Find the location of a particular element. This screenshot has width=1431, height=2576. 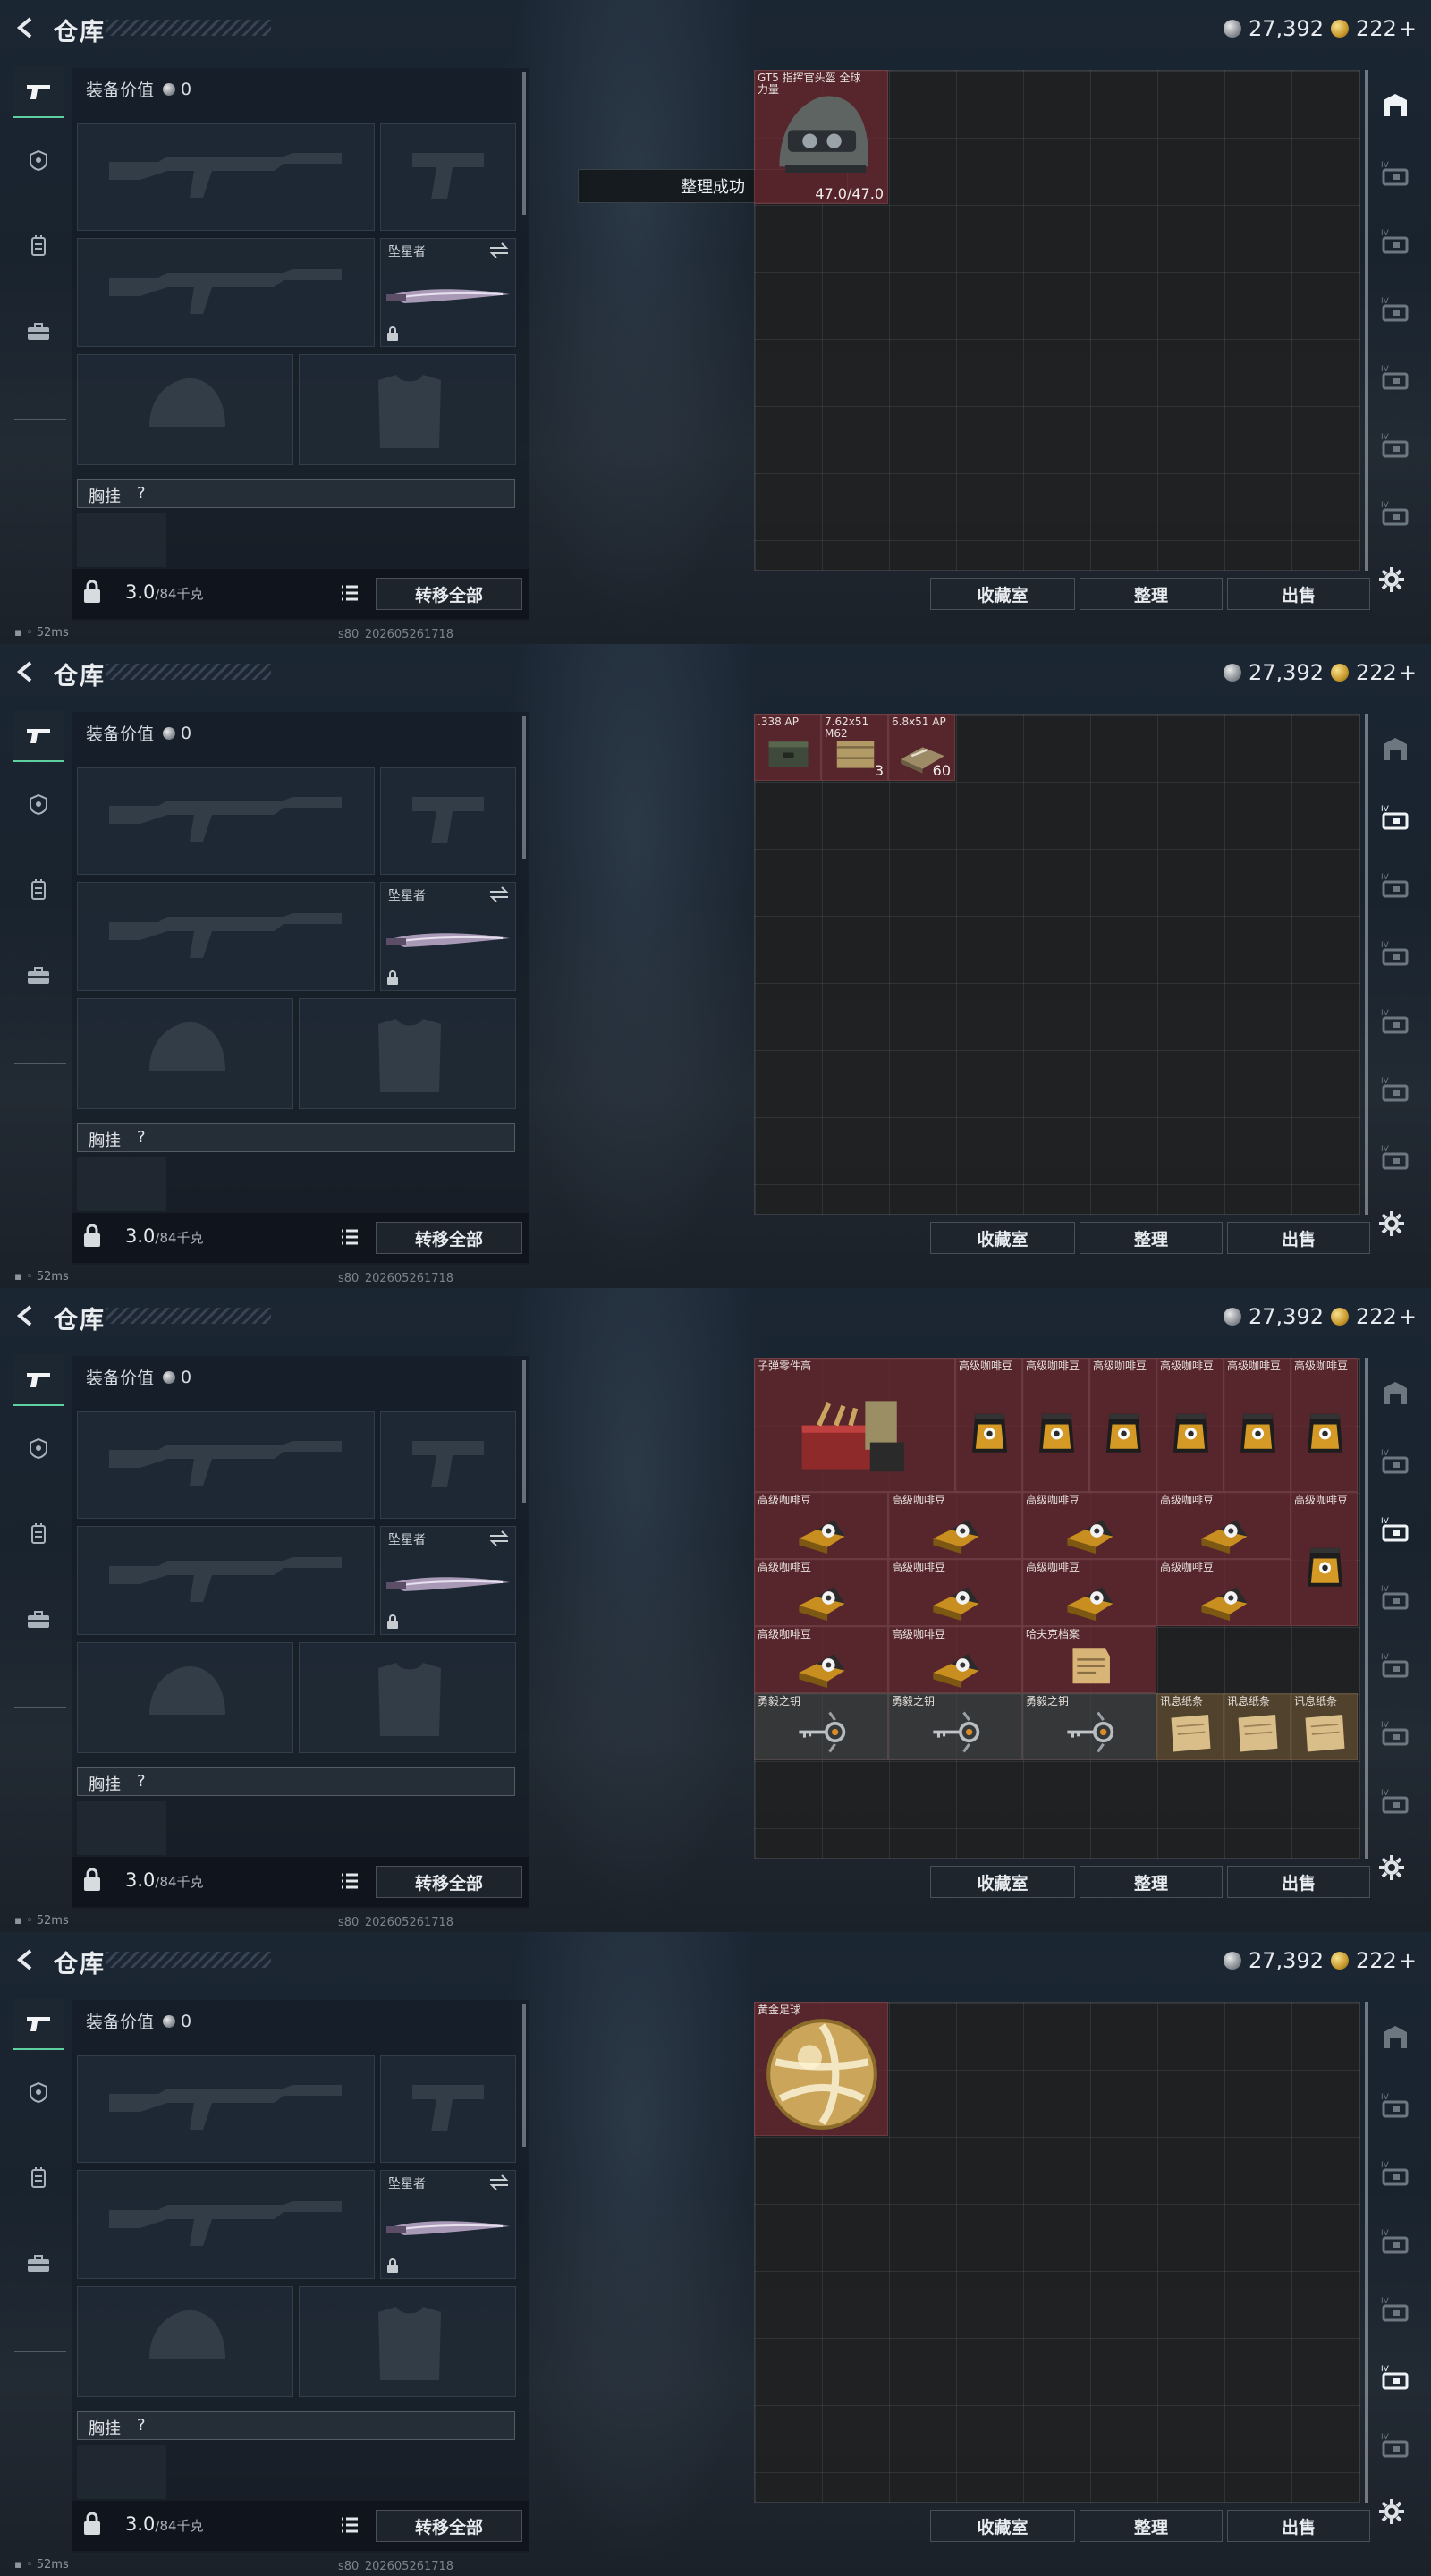

sell-button: 出售 is located at coordinates (1299, 1882).